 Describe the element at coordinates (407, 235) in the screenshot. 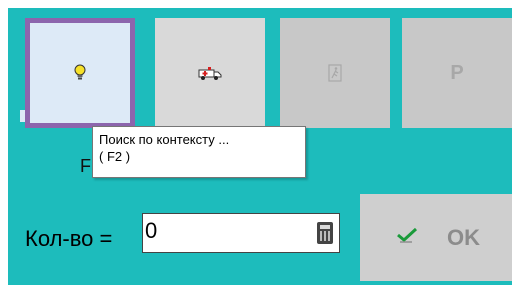

I see `checkmark-icon` at that location.